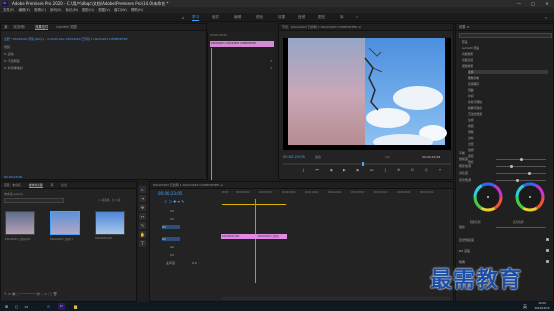 The width and height of the screenshot is (554, 311). I want to click on home-icon: ⌂, so click(183, 17).